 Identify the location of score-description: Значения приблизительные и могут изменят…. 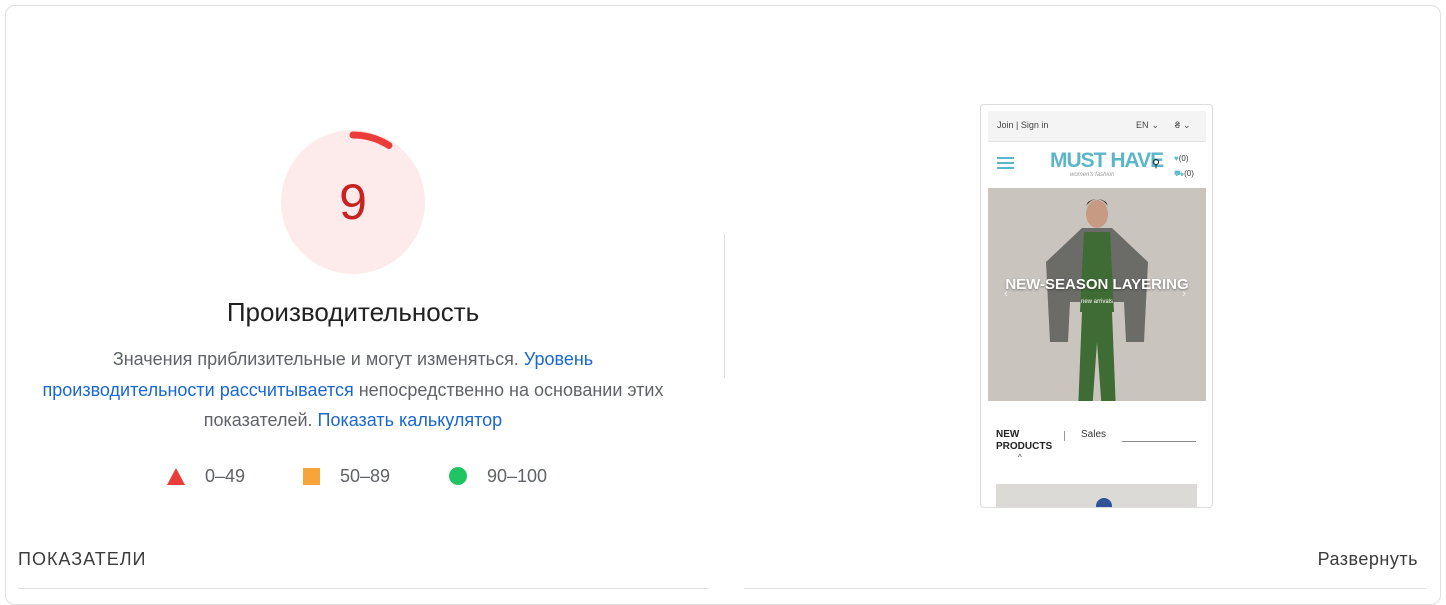
(353, 390).